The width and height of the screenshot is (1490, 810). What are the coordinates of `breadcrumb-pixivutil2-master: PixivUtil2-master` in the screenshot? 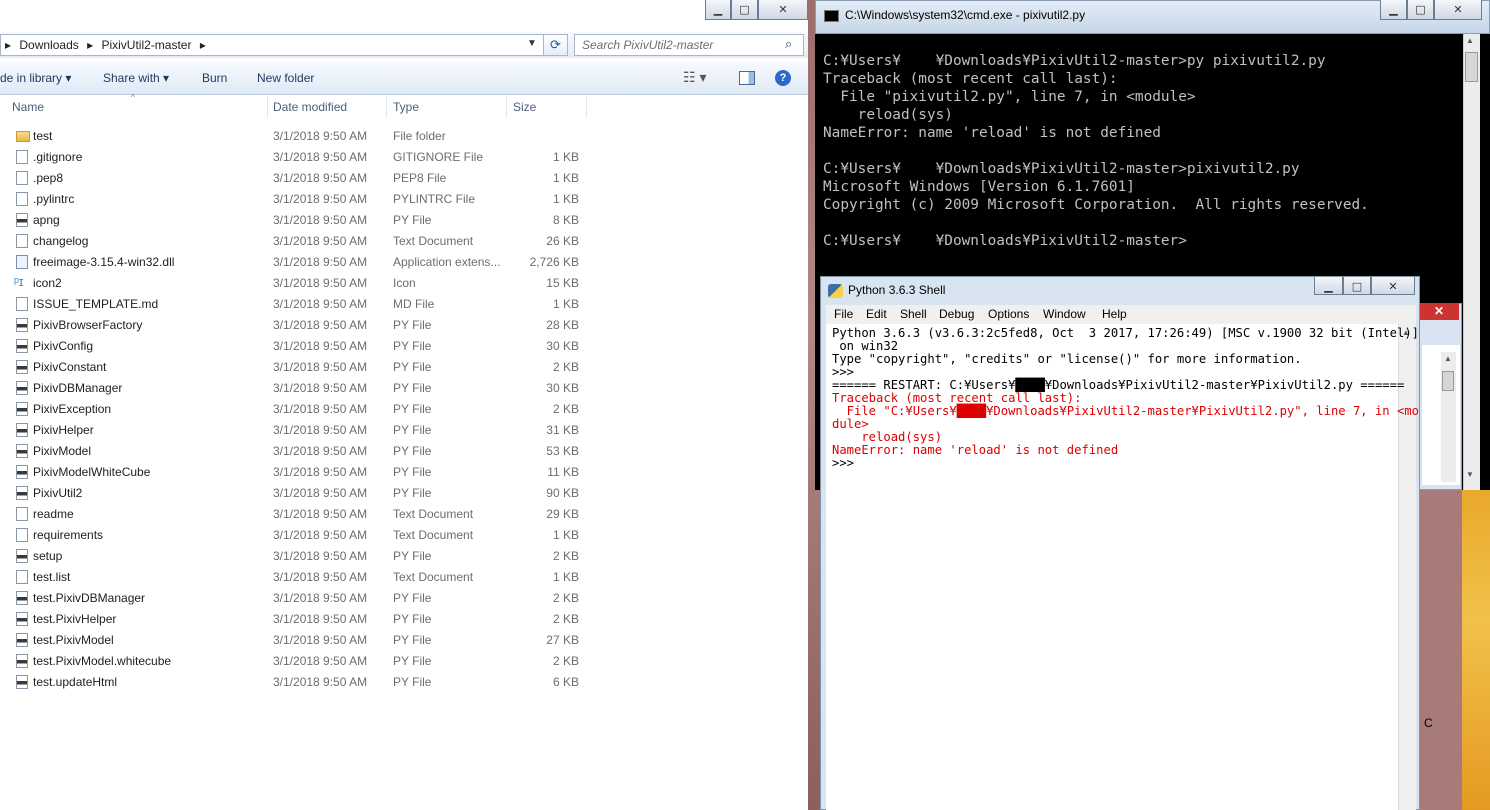 It's located at (146, 45).